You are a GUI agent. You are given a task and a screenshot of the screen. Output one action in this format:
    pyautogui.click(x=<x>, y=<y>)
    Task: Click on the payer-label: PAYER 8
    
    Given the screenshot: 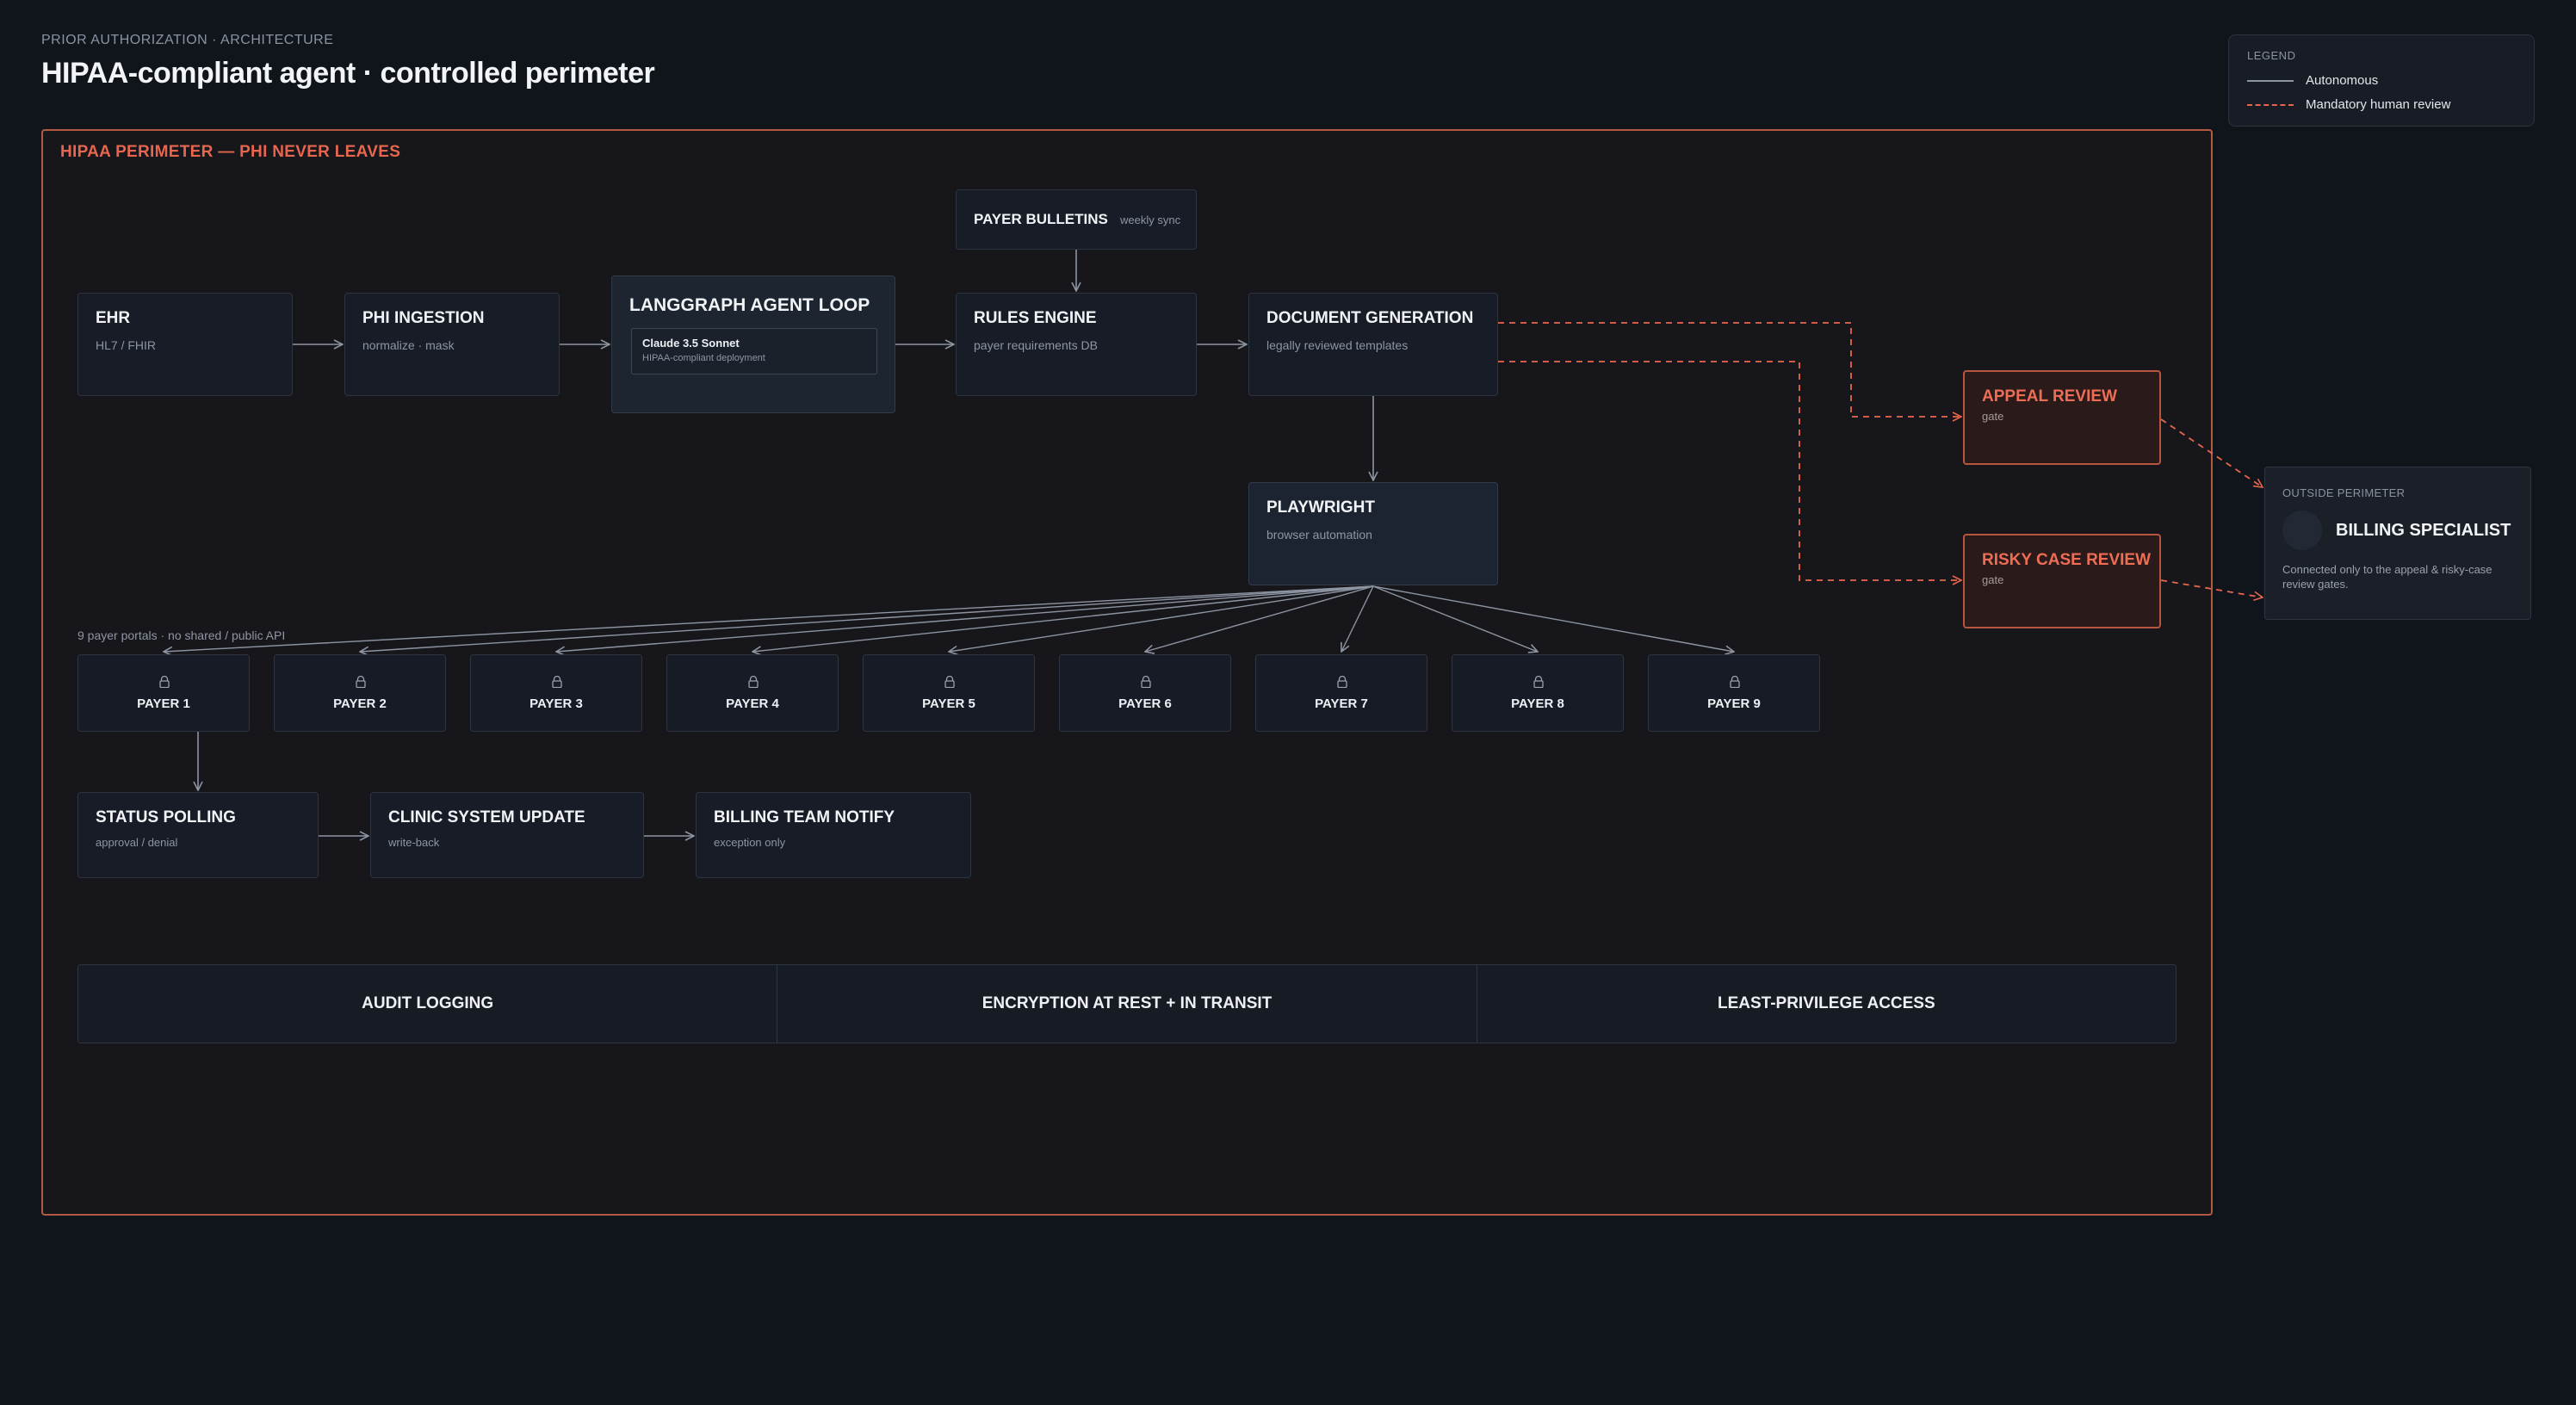 What is the action you would take?
    pyautogui.click(x=1537, y=703)
    